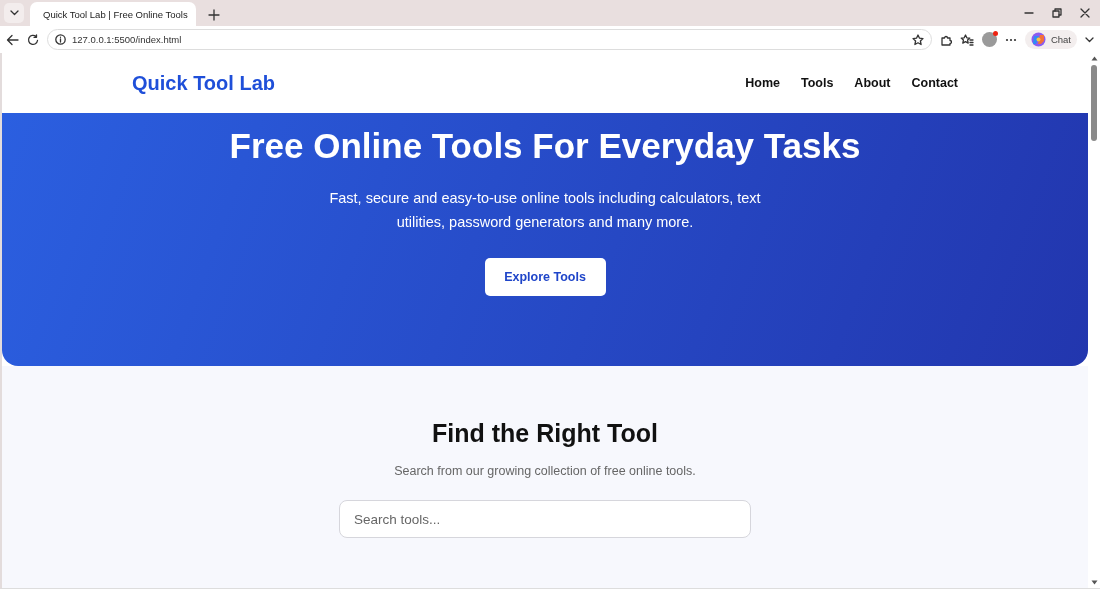  Describe the element at coordinates (545, 146) in the screenshot. I see `hero-title: Free Online Tools For Everyday Tasks` at that location.